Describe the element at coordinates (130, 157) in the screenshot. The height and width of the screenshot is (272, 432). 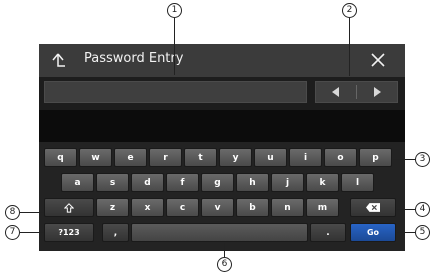
I see `key-e: e` at that location.